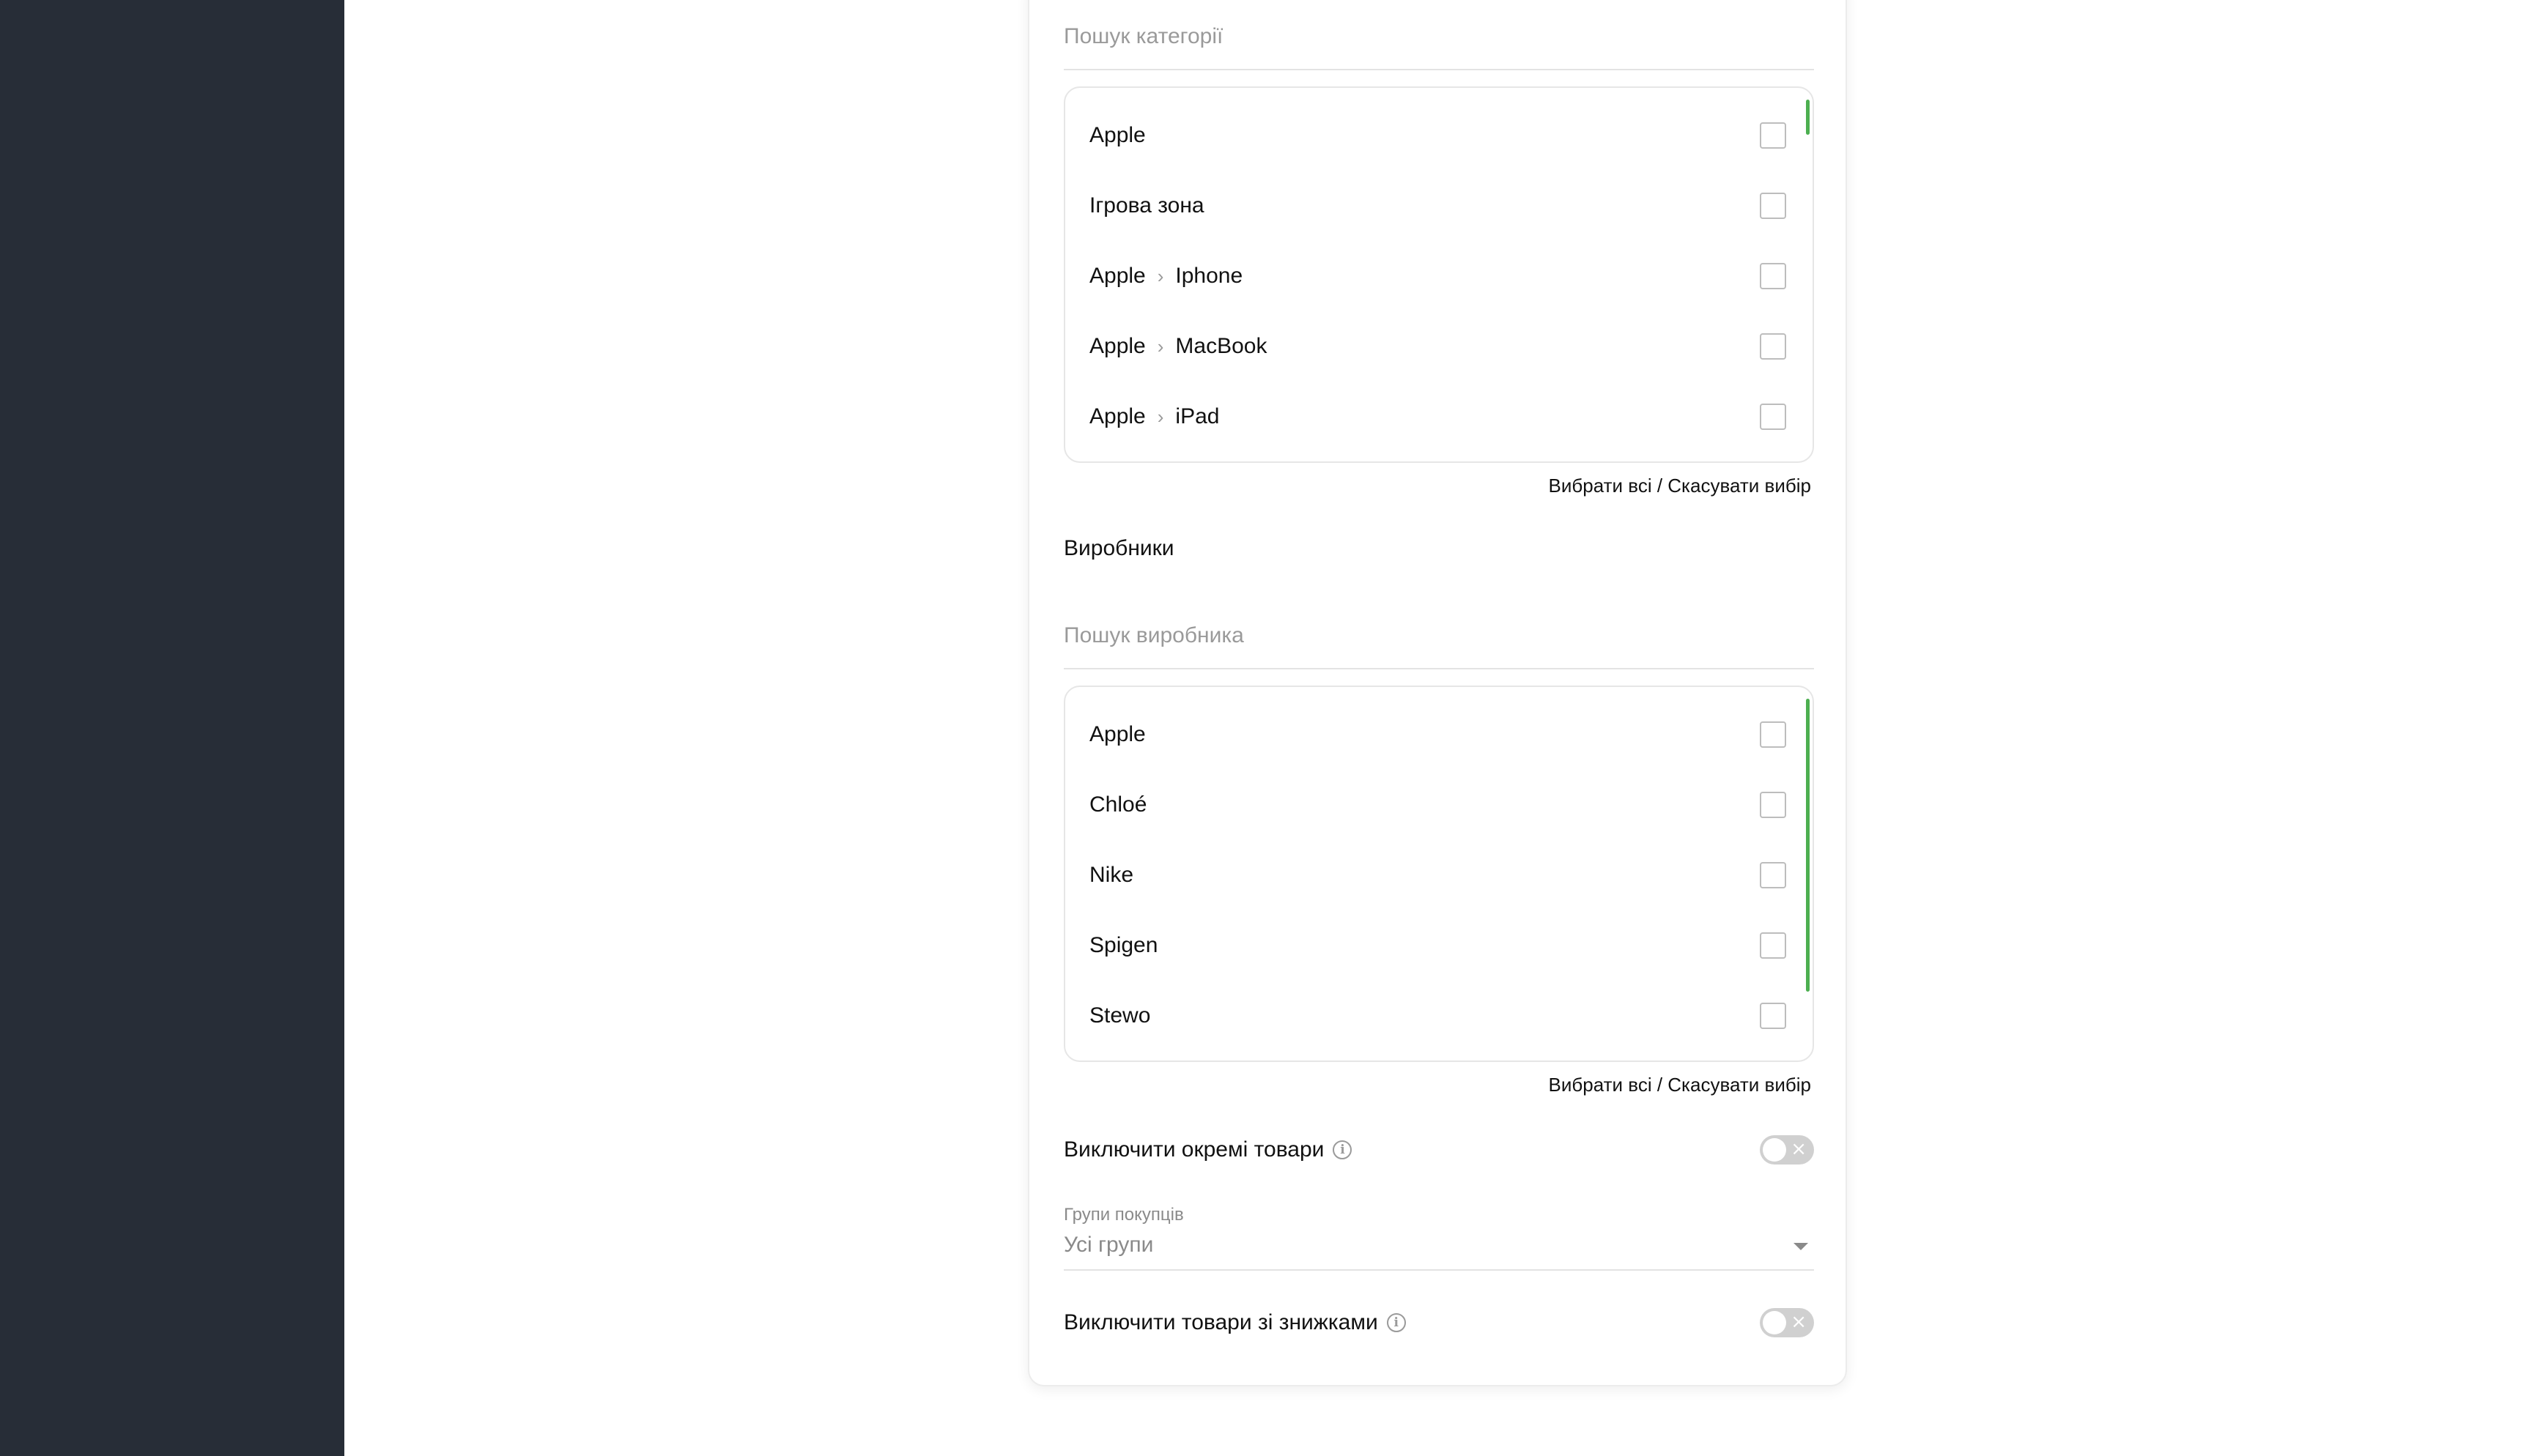  I want to click on category-search-input, so click(1439, 36).